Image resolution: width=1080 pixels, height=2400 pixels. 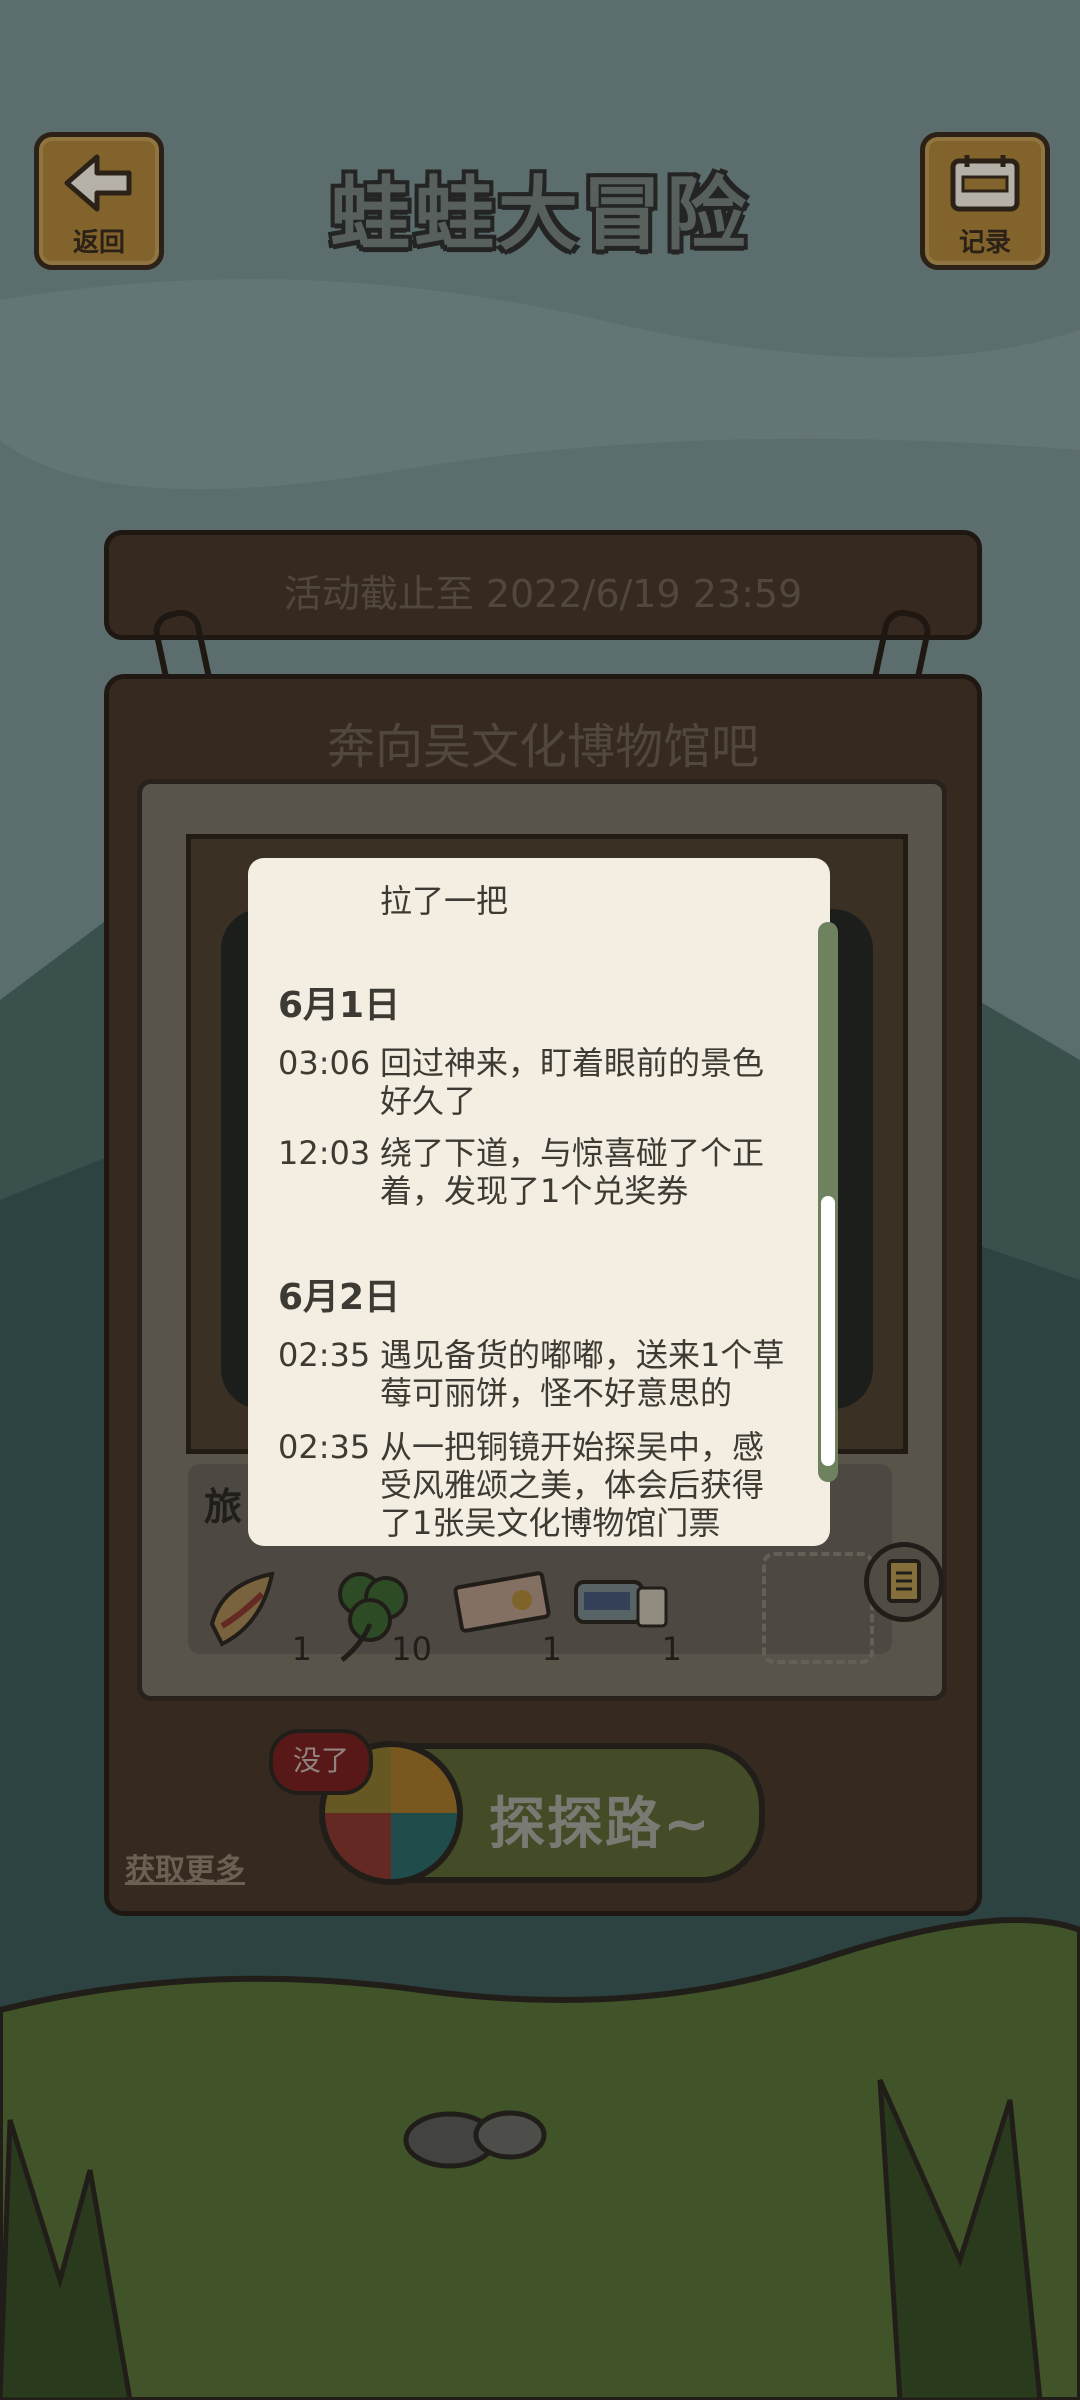 I want to click on log-entry-text: 从一把铜镜开始探吴中，感受风雅颂之美，体会后获得了1张吴文化博物馆门票, so click(x=572, y=1485).